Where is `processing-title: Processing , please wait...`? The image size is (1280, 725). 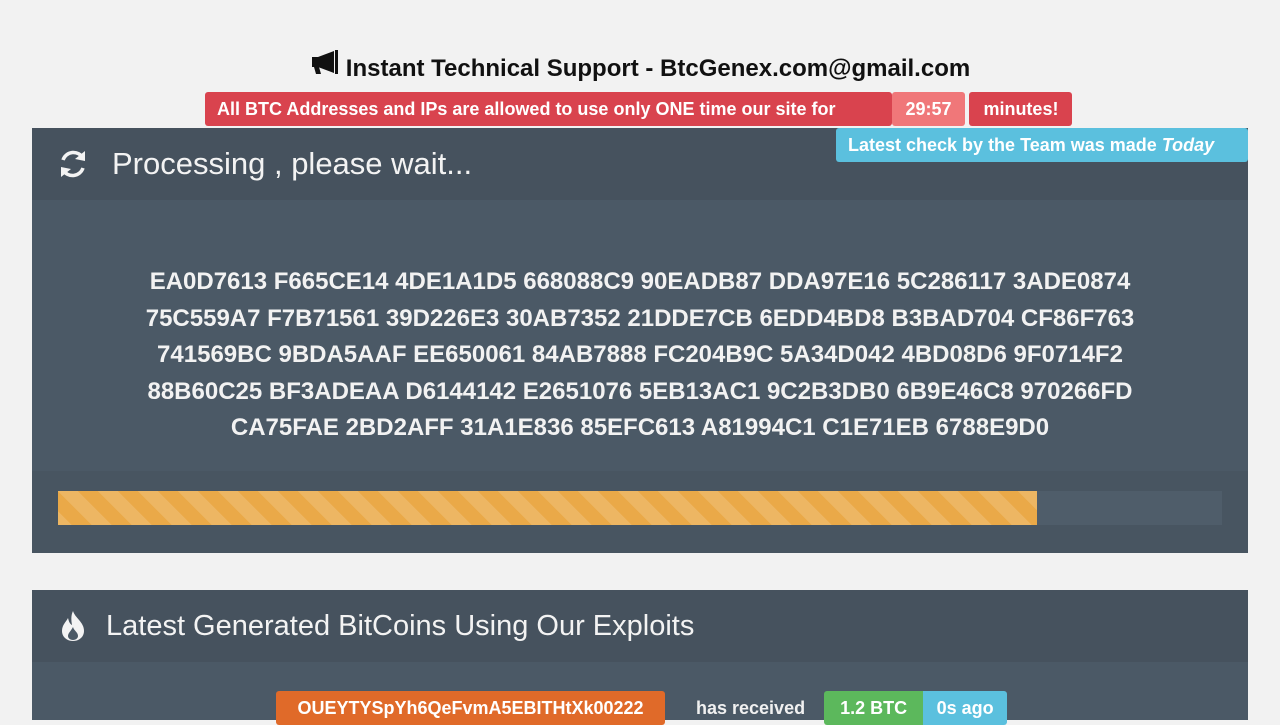
processing-title: Processing , please wait... is located at coordinates (292, 163).